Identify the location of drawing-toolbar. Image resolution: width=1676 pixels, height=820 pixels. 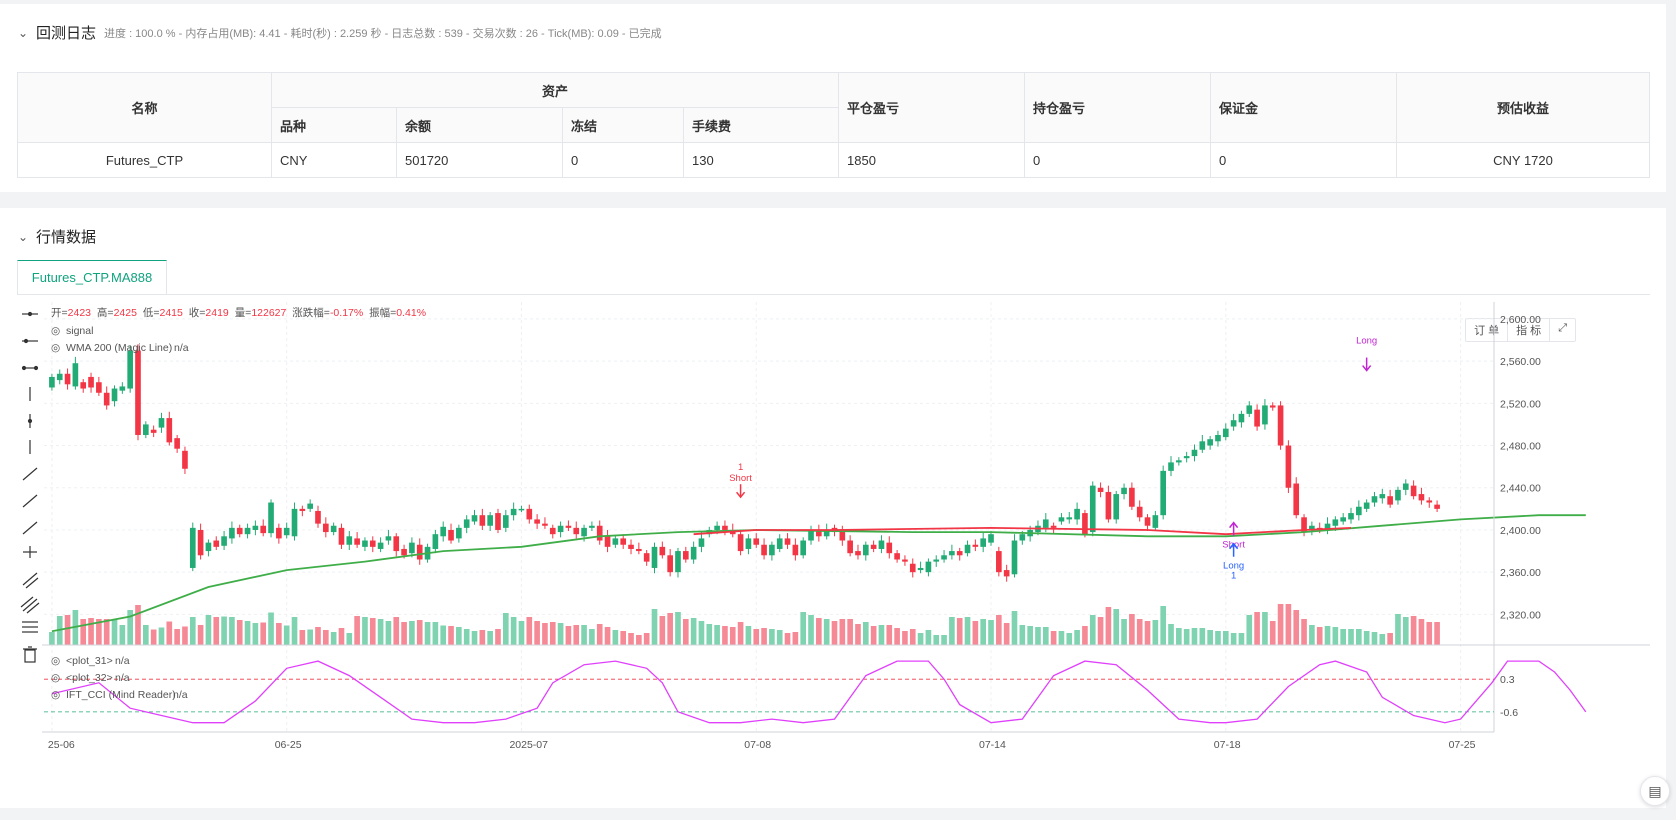
(30, 487).